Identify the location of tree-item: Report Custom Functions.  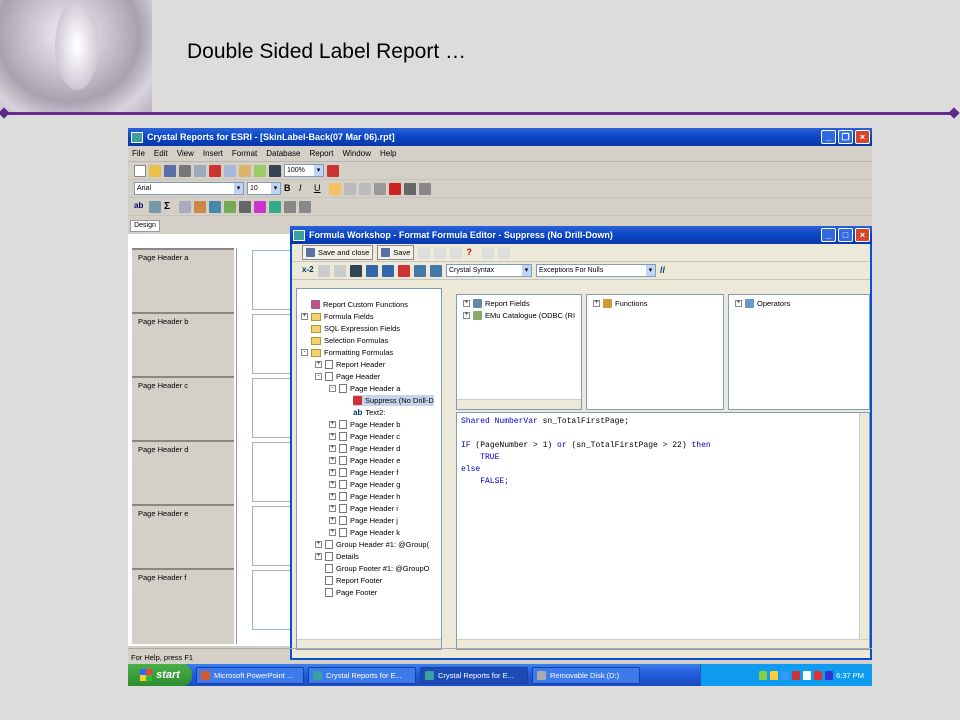
(359, 304).